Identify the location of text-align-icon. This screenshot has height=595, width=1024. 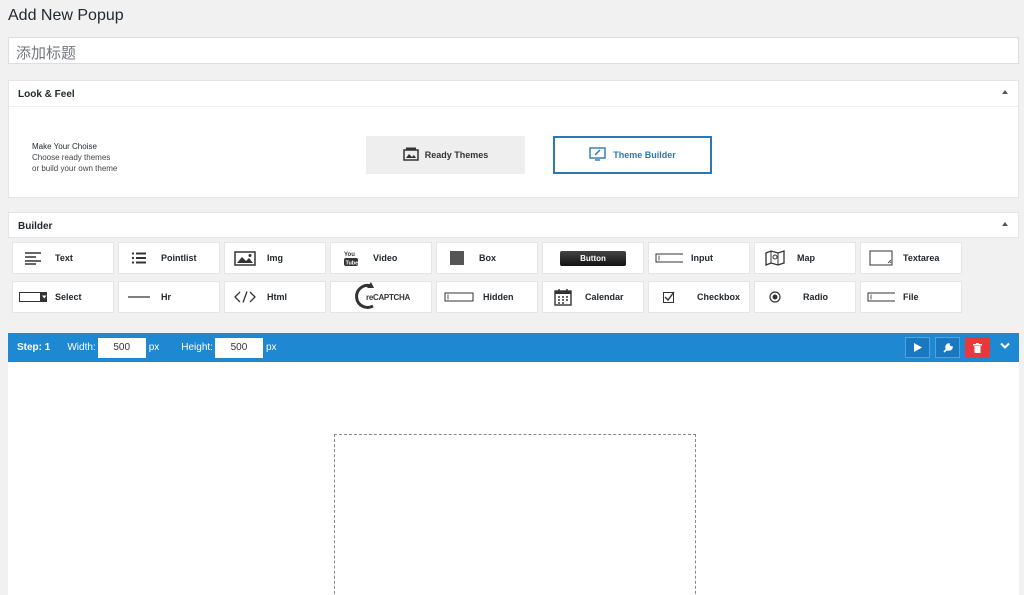
(33, 258).